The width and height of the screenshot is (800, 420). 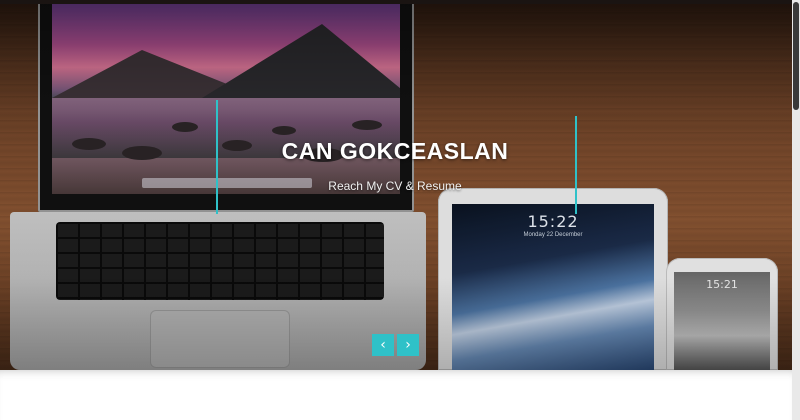 What do you see at coordinates (553, 287) in the screenshot?
I see `tablet-screen: 15:22 Monday 22 December` at bounding box center [553, 287].